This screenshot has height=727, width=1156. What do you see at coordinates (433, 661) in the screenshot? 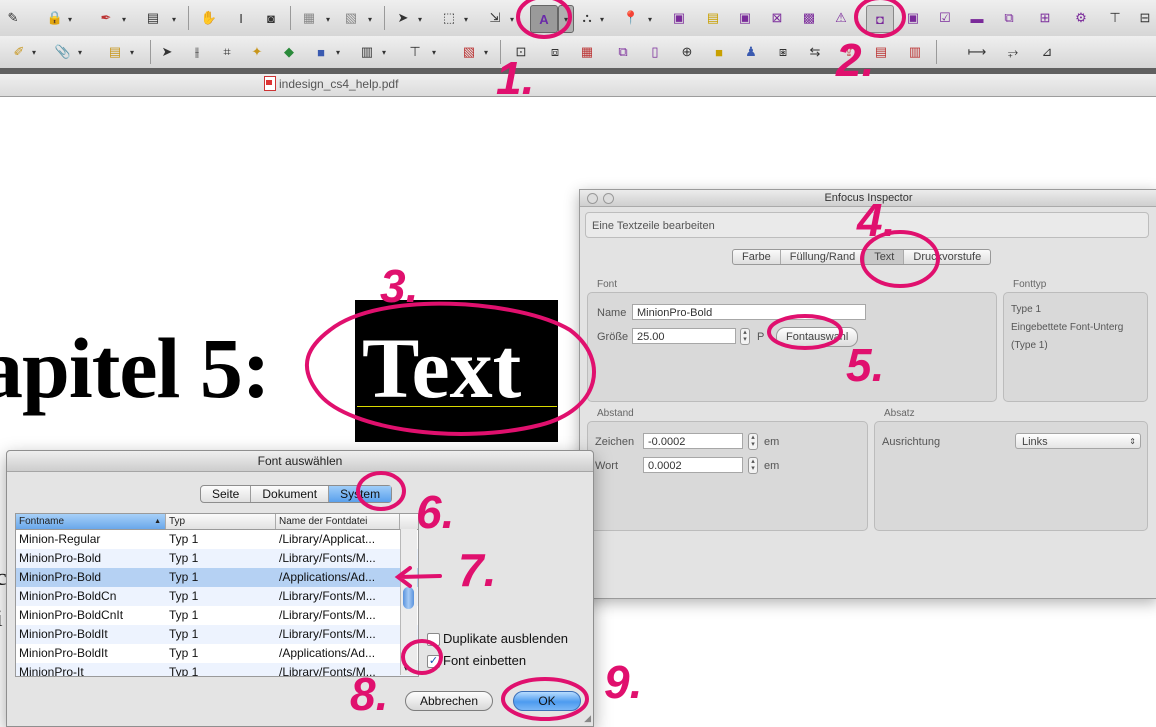
I see `embed-font-checkbox: ✓` at bounding box center [433, 661].